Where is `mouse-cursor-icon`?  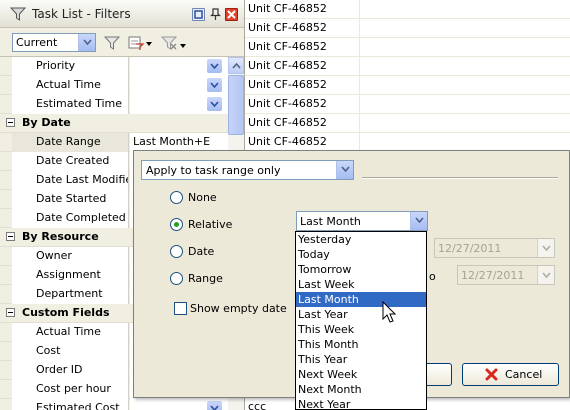 mouse-cursor-icon is located at coordinates (389, 312).